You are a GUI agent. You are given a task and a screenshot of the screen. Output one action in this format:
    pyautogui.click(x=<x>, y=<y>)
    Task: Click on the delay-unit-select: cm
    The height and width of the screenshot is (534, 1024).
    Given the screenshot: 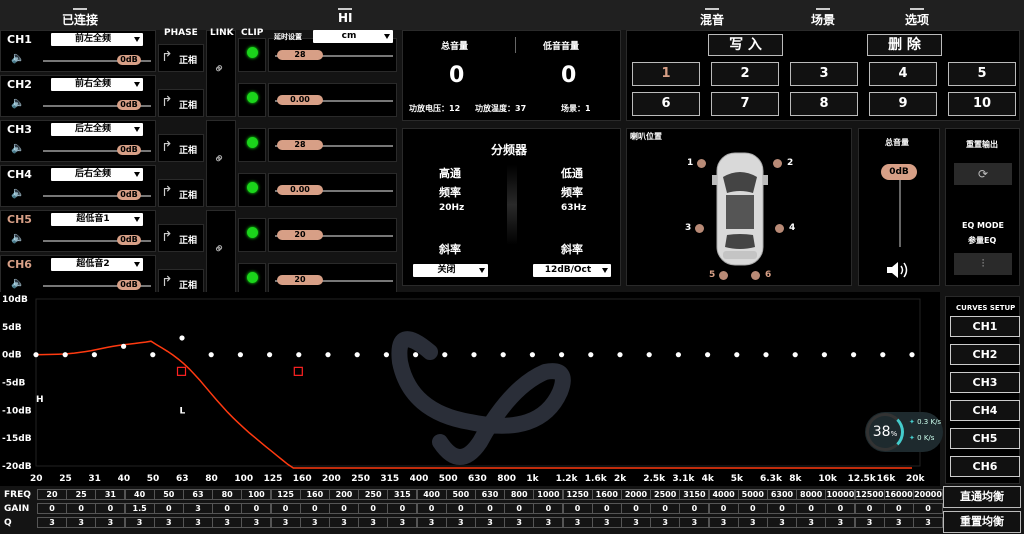 What is the action you would take?
    pyautogui.click(x=353, y=36)
    